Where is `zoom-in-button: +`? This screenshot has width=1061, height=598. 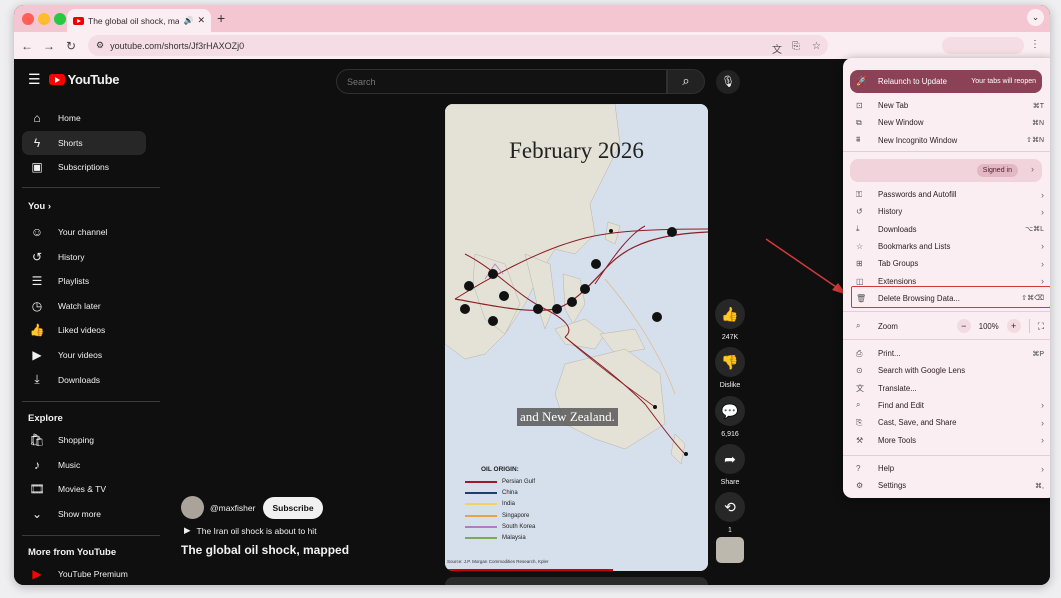 zoom-in-button: + is located at coordinates (1013, 326).